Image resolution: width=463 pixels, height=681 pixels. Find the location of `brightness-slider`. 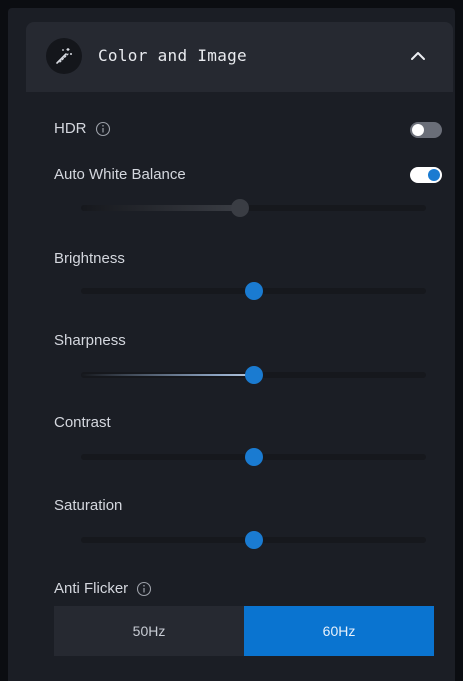

brightness-slider is located at coordinates (253, 291).